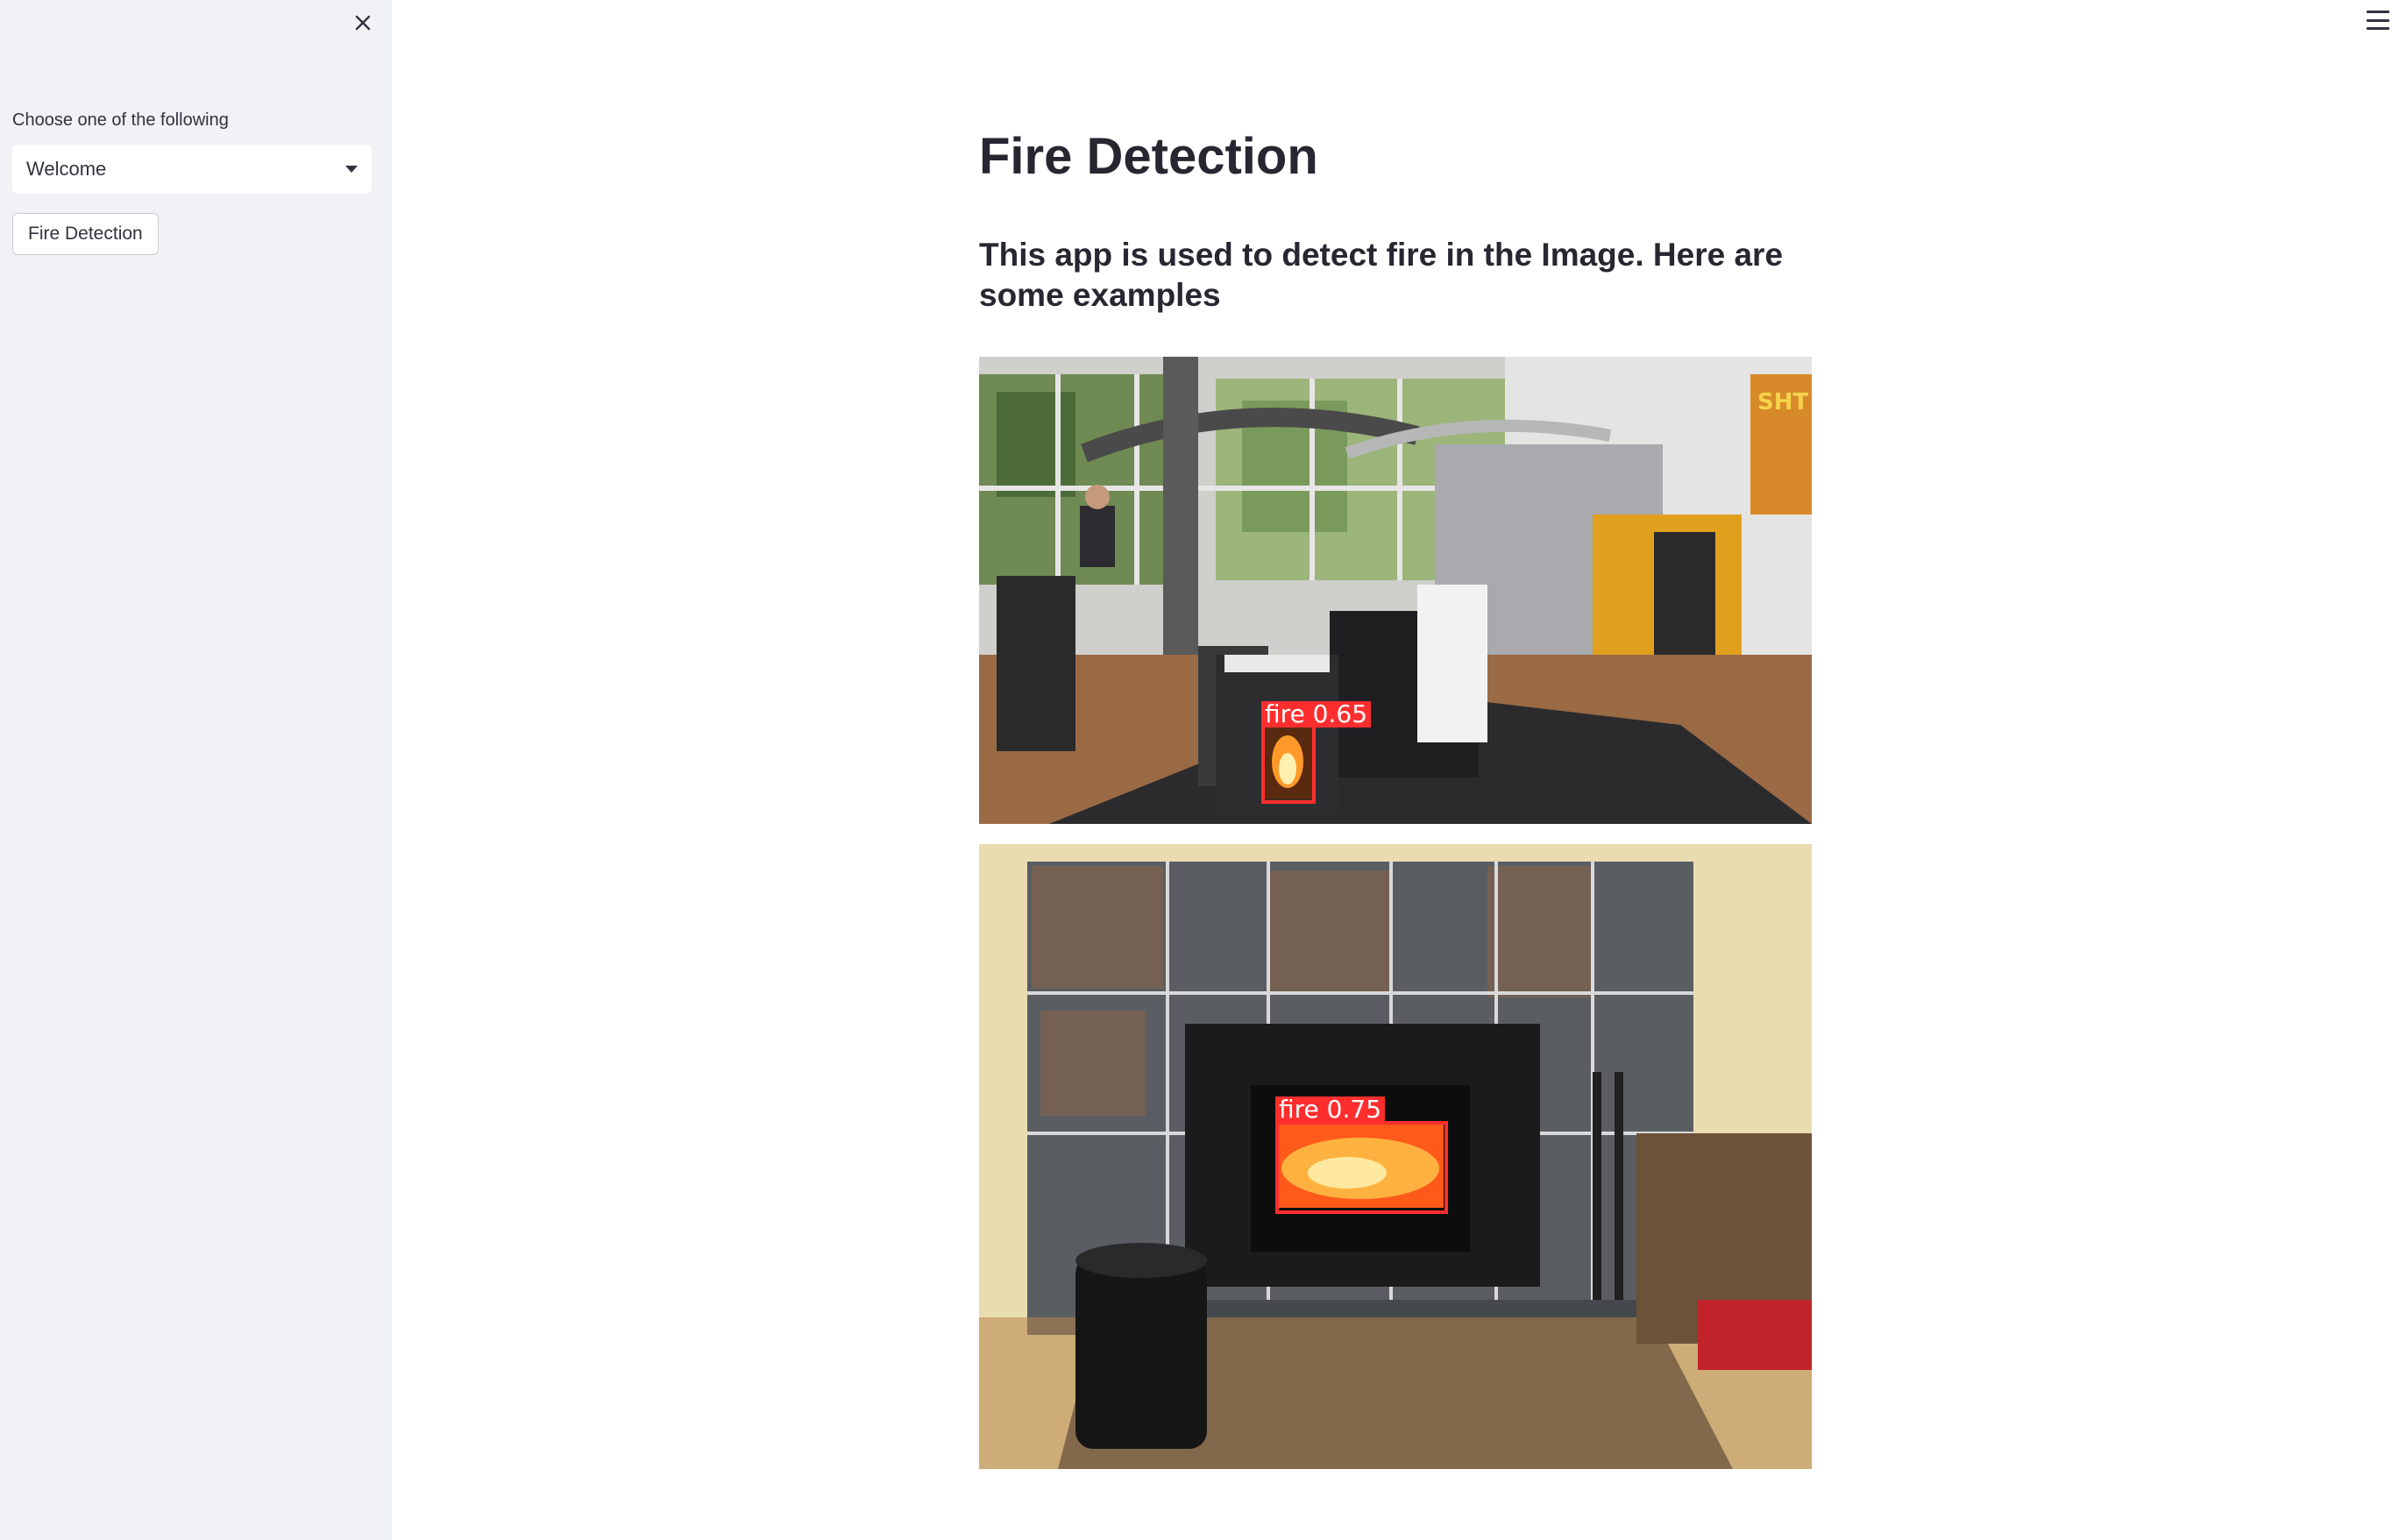 The width and height of the screenshot is (2392, 1540). I want to click on close-icon, so click(363, 23).